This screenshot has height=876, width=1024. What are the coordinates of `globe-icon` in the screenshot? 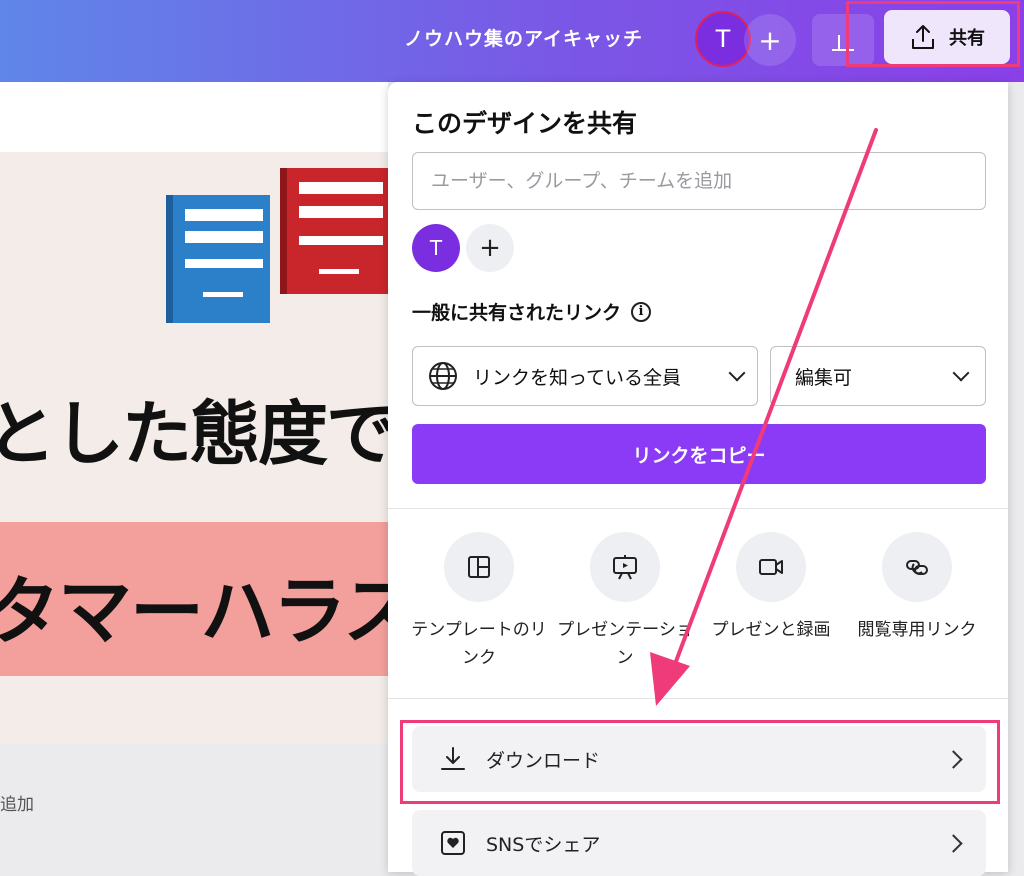 It's located at (443, 376).